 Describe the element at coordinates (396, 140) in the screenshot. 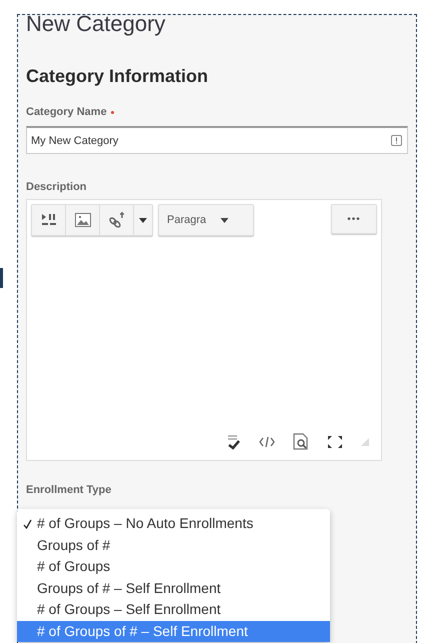

I see `info-icon` at that location.